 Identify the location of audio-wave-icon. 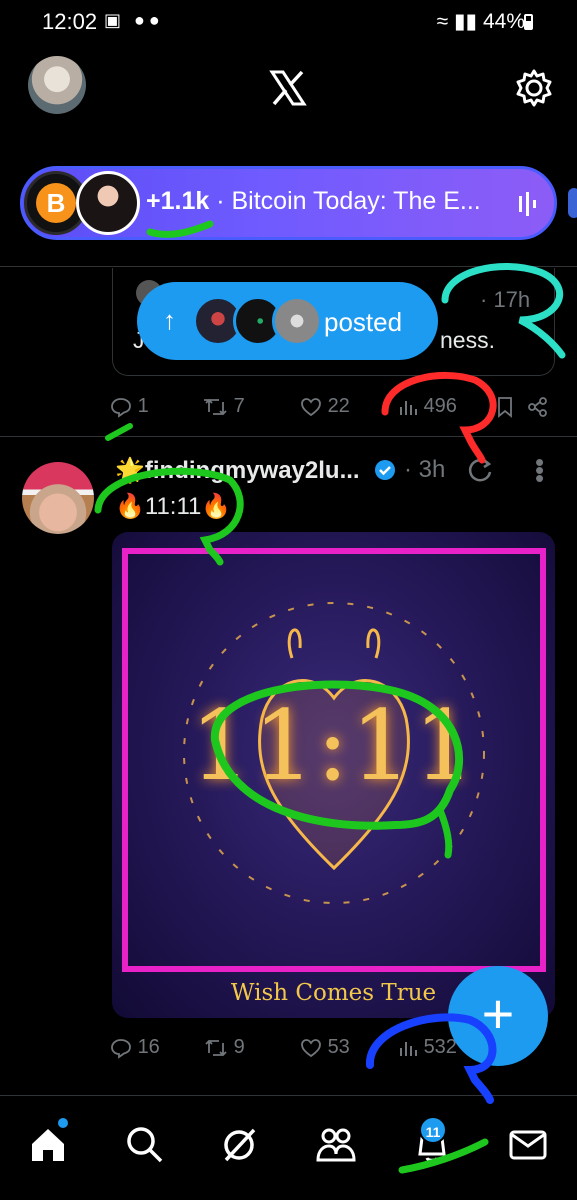
(527, 204).